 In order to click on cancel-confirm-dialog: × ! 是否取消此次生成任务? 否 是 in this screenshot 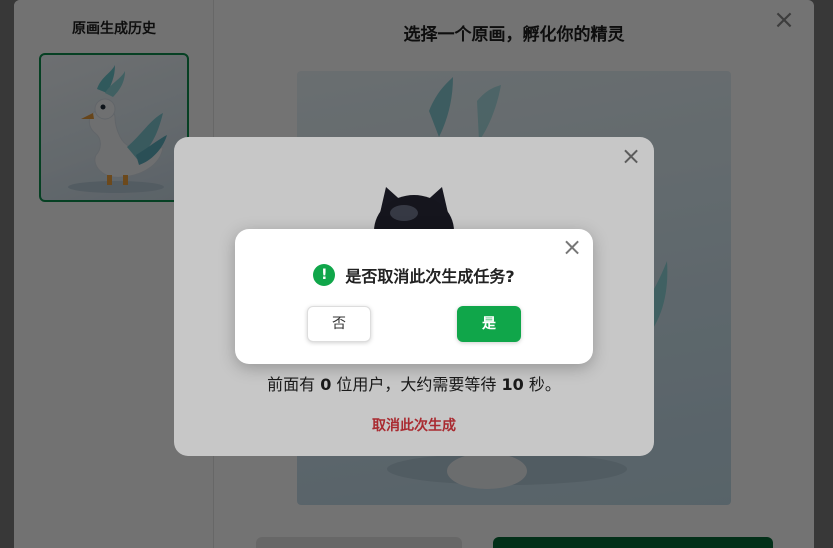, I will do `click(414, 296)`.